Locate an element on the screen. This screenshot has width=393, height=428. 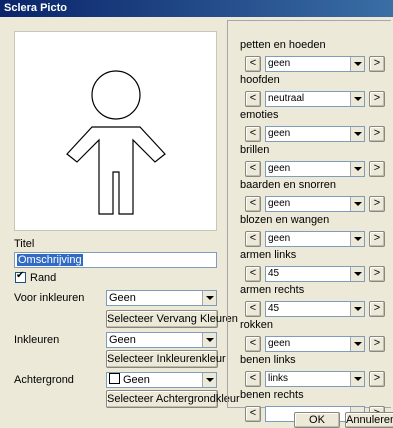
category-select: neutraal is located at coordinates (315, 99).